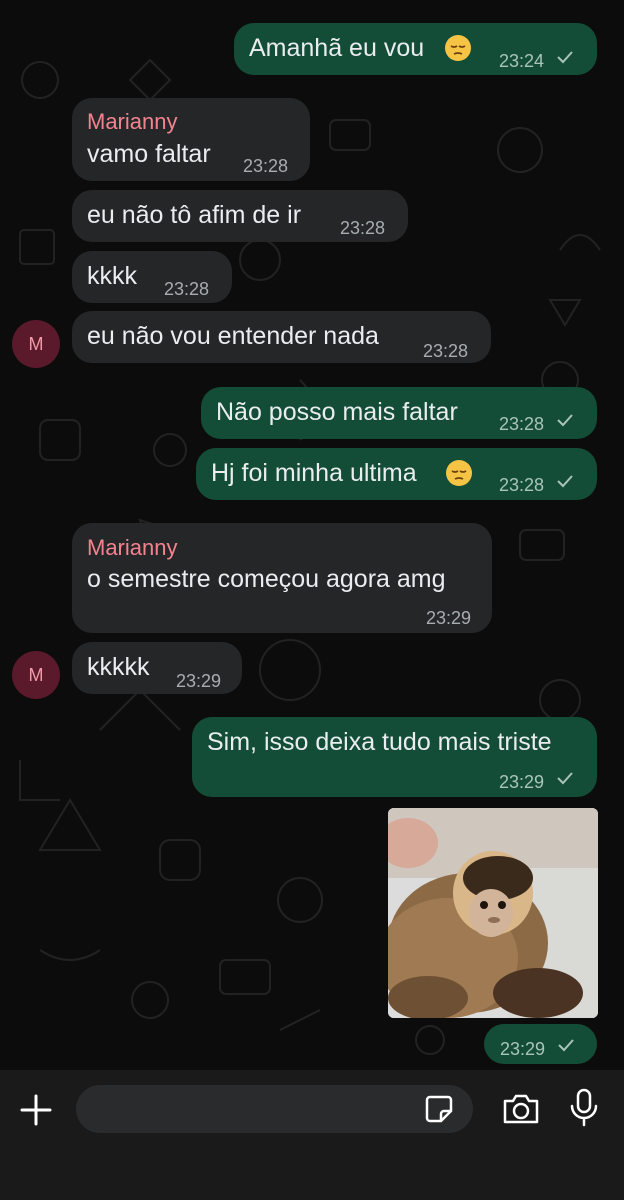  I want to click on message-text: kkkkk, so click(118, 667).